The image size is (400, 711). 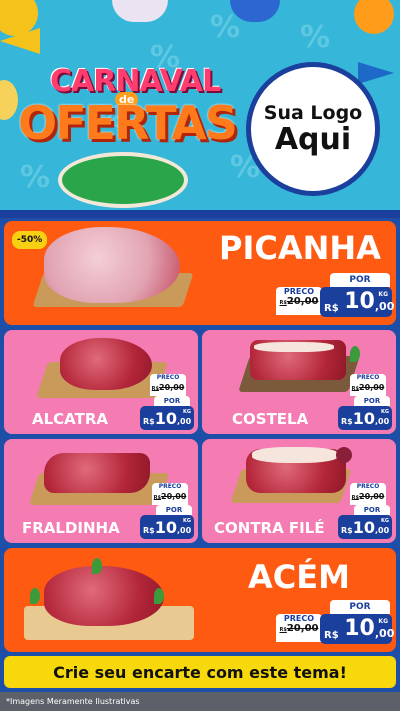 What do you see at coordinates (376, 73) in the screenshot?
I see `party-horn-icon` at bounding box center [376, 73].